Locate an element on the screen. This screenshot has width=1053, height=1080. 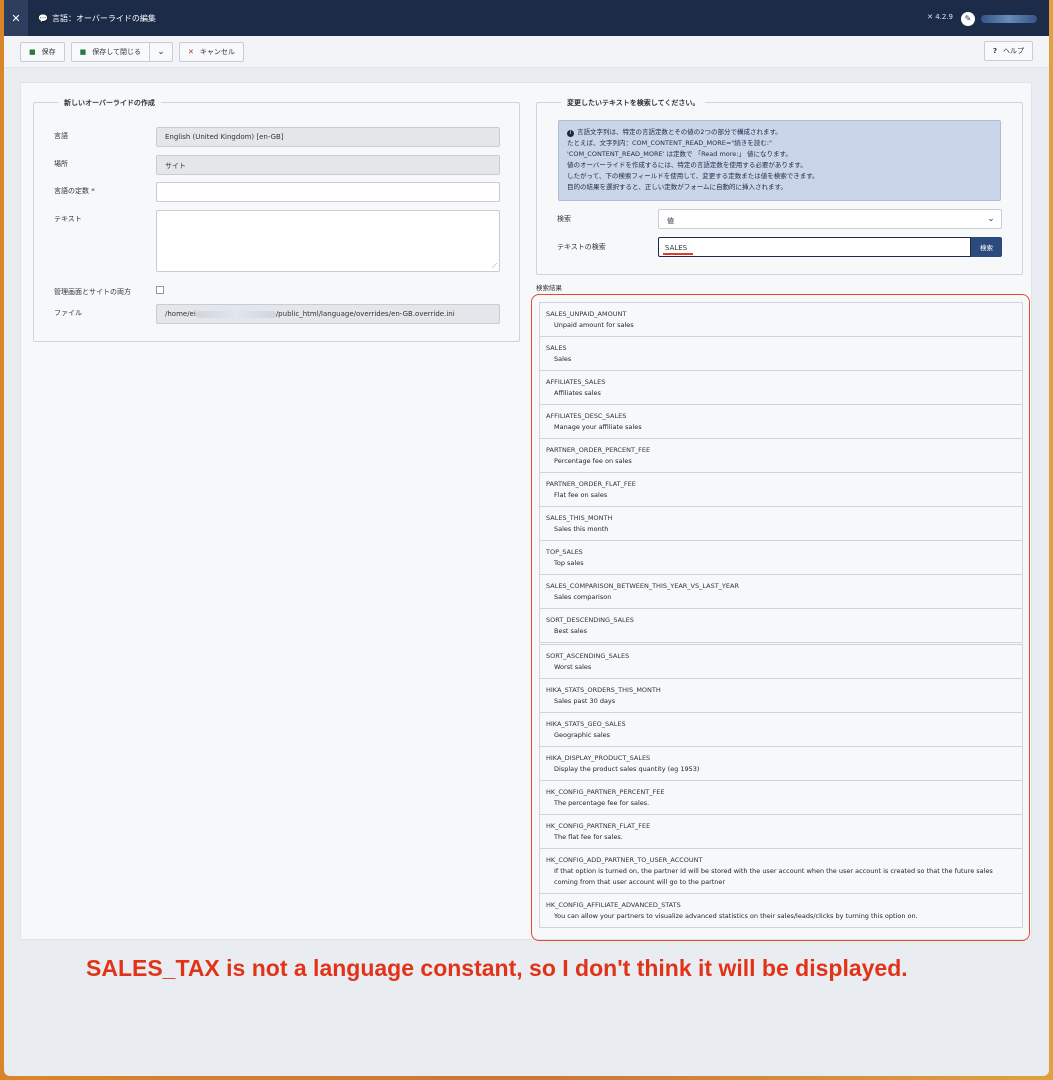
result-item: SALES_THIS_MONTH Sales this month is located at coordinates (781, 524).